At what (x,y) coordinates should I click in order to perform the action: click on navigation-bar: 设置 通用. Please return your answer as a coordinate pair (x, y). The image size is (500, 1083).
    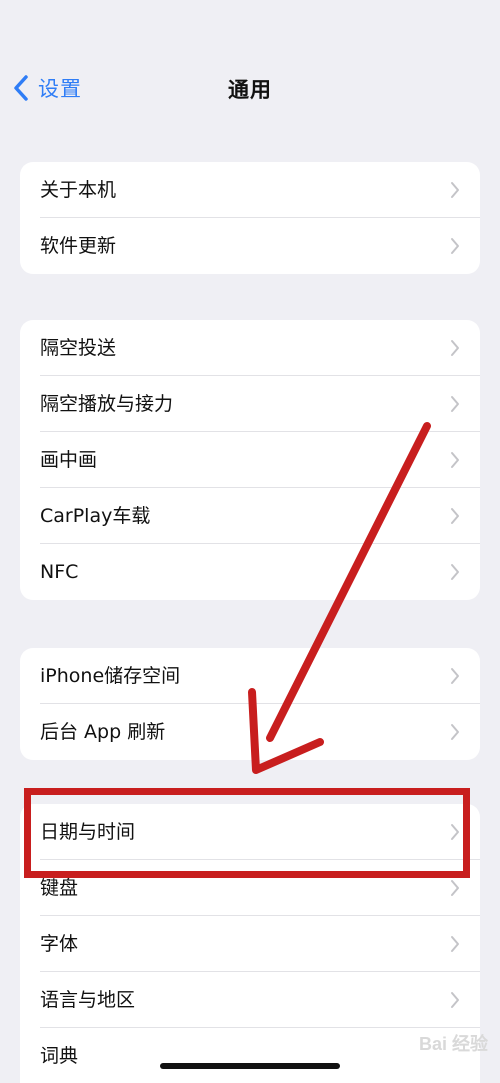
    Looking at the image, I should click on (250, 88).